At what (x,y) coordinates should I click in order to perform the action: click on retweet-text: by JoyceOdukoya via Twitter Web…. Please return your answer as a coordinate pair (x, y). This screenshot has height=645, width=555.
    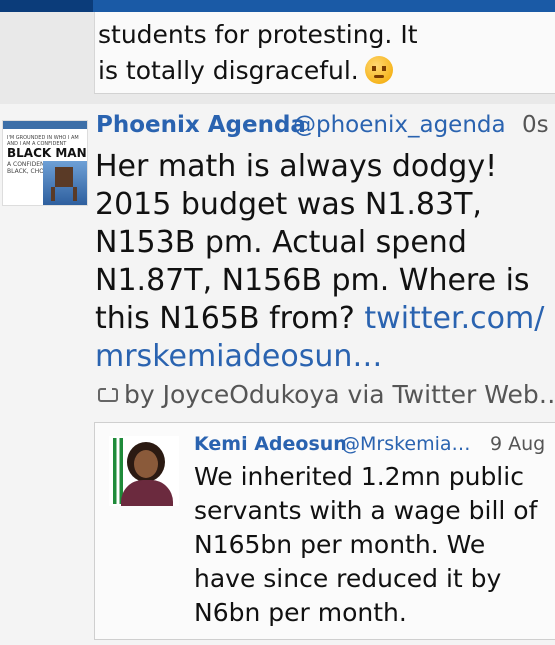
    Looking at the image, I should click on (339, 394).